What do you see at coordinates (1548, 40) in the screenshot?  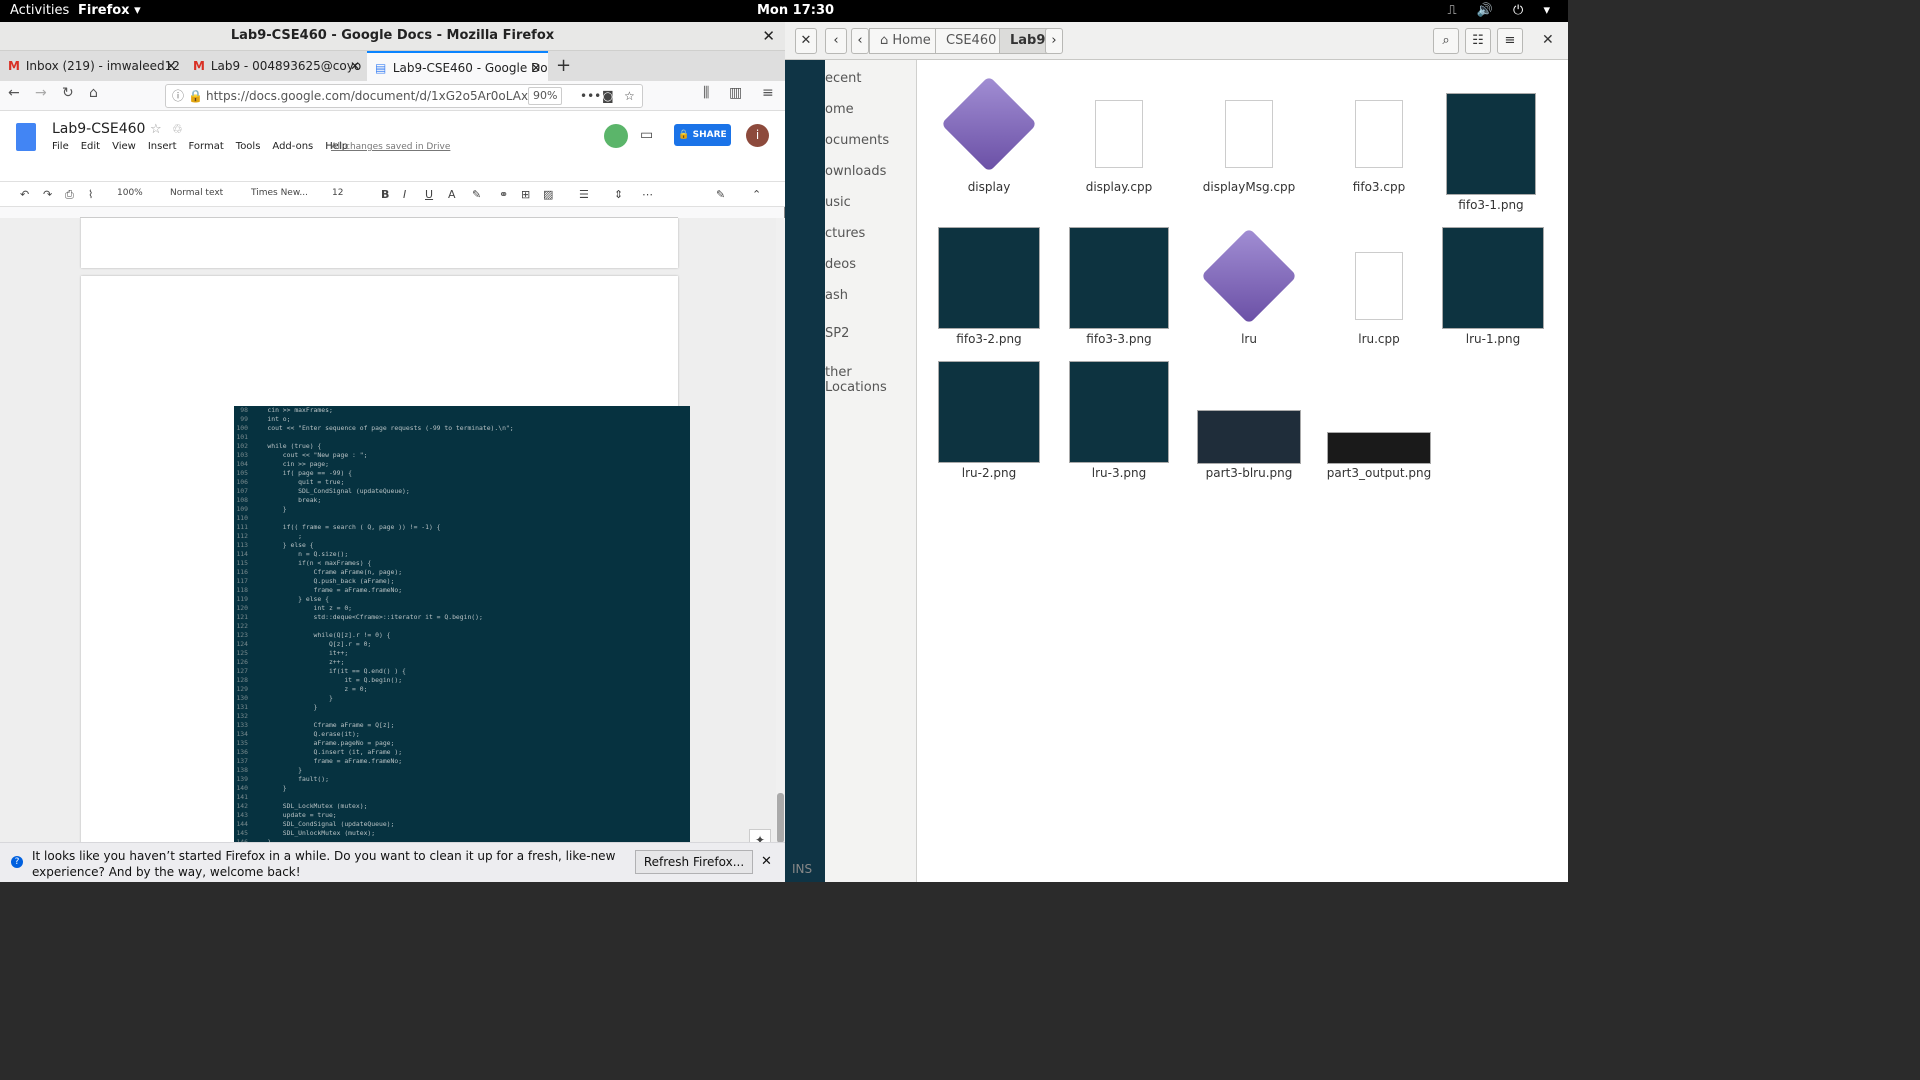 I see `window-close-icon: ✕` at bounding box center [1548, 40].